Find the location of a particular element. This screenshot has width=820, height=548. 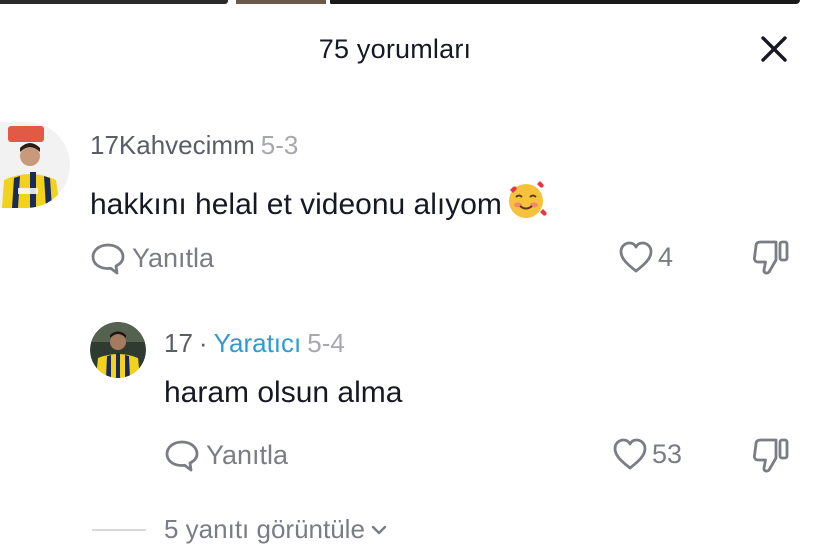

comment-text: hakkını helal et videonu alıyom is located at coordinates (319, 204).